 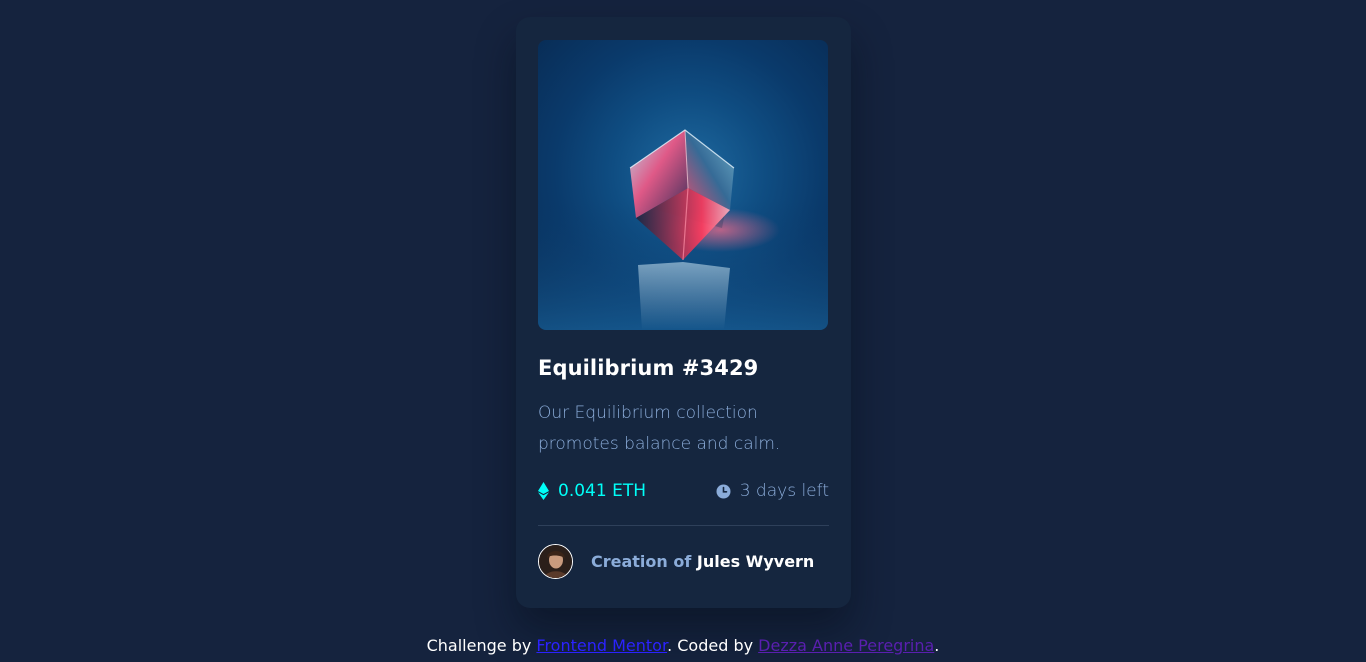 I want to click on nft-image, so click(x=683, y=185).